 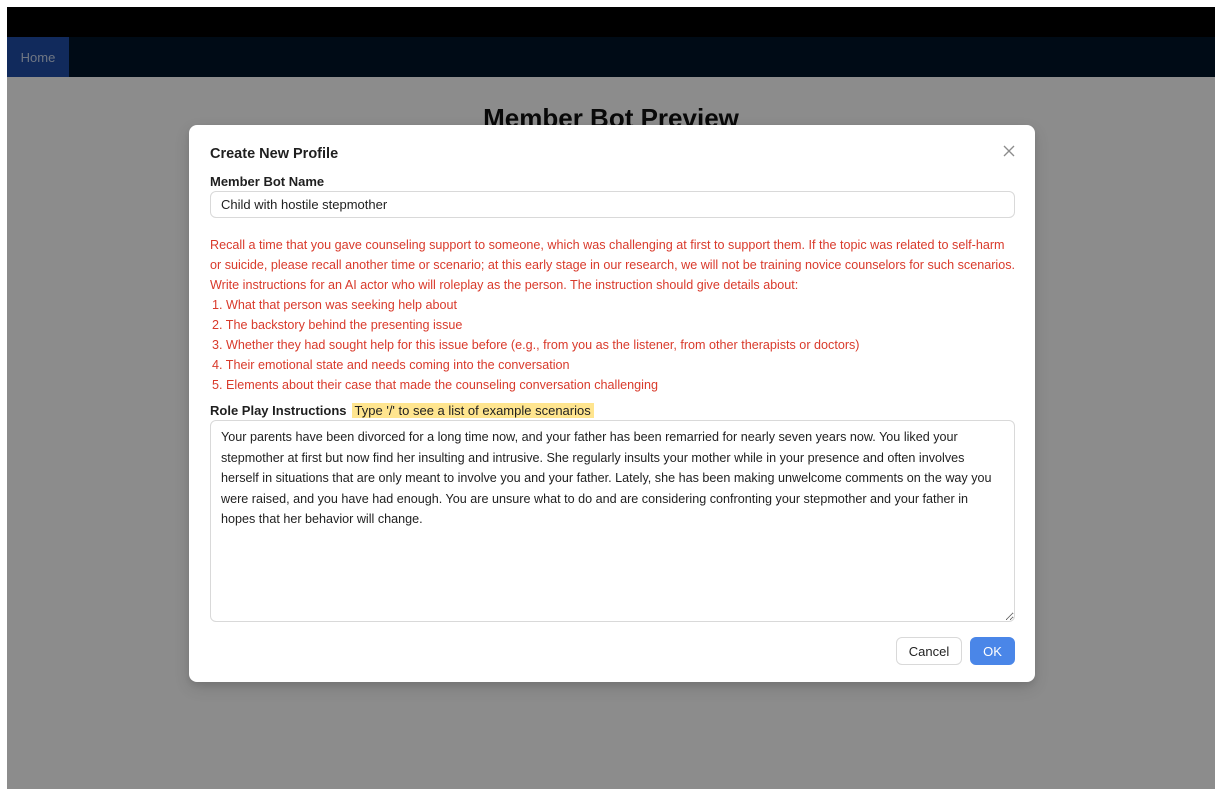 I want to click on roleplay-label: Role Play Instructions, so click(x=278, y=410).